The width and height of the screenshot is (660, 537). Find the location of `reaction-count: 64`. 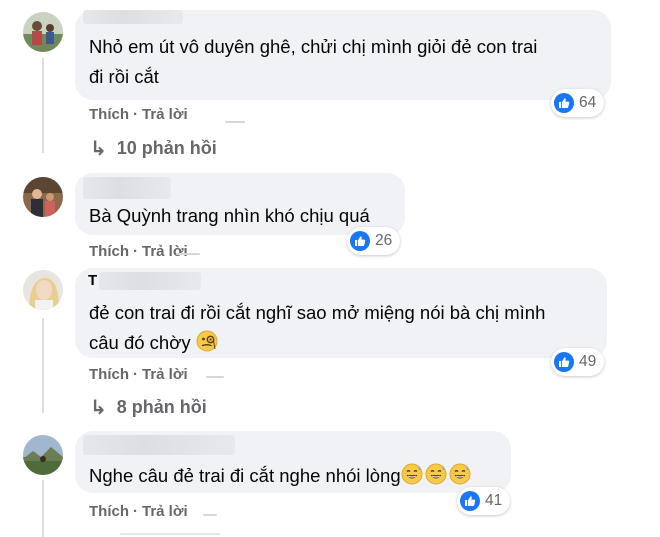

reaction-count: 64 is located at coordinates (588, 102).